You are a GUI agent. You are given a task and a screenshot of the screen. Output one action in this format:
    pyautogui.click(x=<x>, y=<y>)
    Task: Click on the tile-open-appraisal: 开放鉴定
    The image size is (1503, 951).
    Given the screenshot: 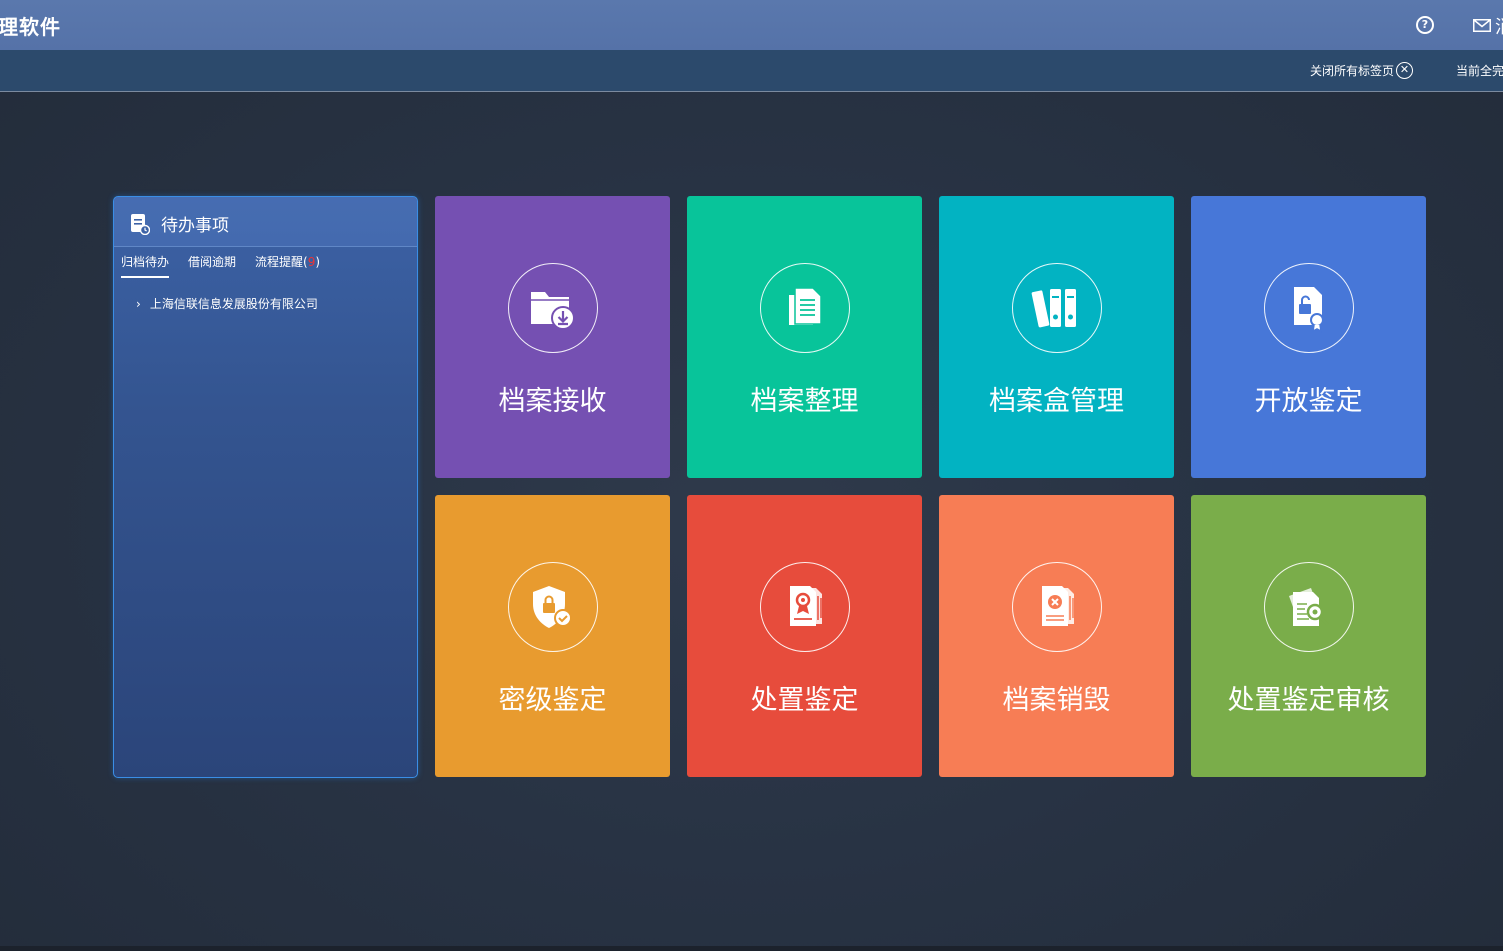 What is the action you would take?
    pyautogui.click(x=1308, y=337)
    